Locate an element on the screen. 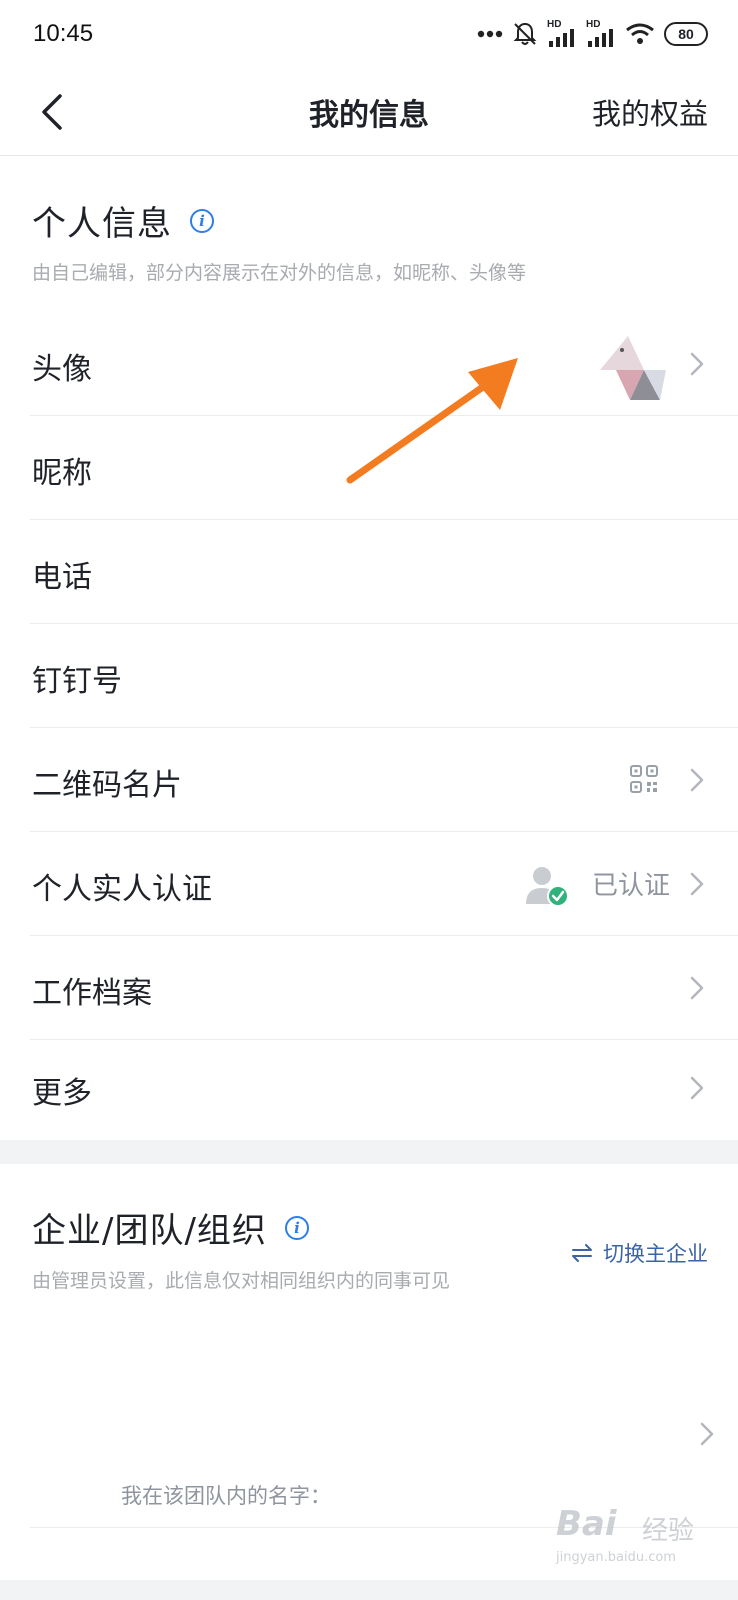 This screenshot has width=738, height=1600. status-time: 10:45 is located at coordinates (63, 33).